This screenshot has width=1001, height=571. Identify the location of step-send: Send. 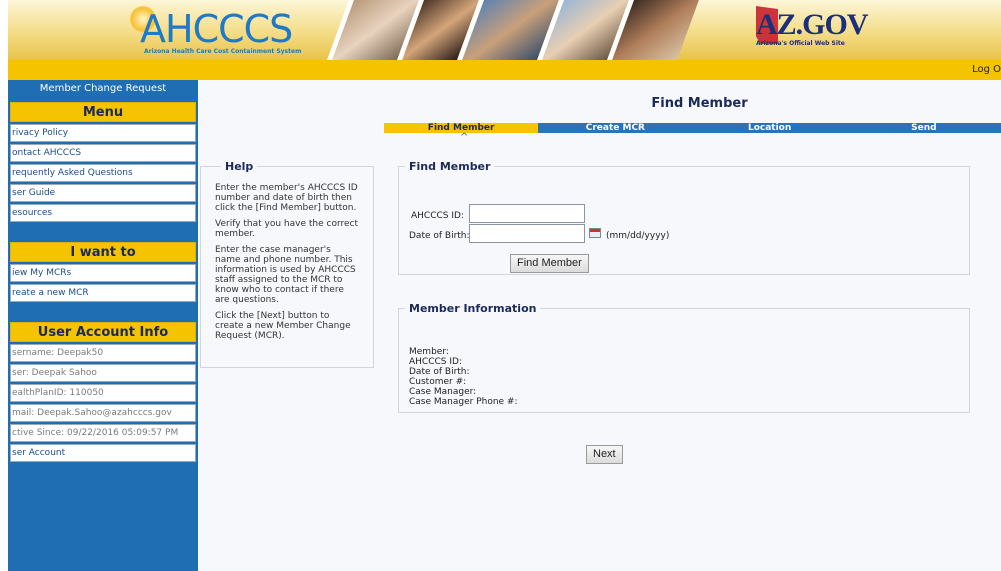
(923, 128).